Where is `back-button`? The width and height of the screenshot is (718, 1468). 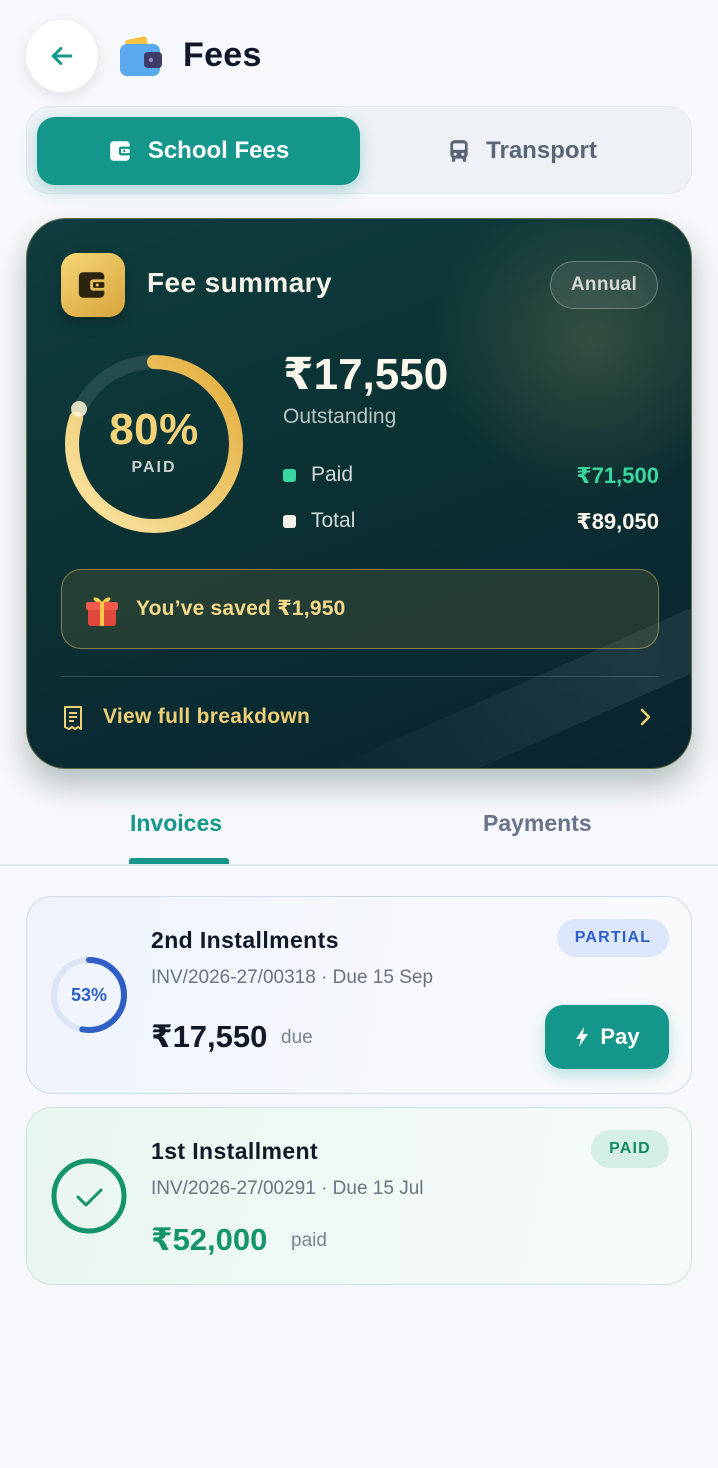
back-button is located at coordinates (62, 56).